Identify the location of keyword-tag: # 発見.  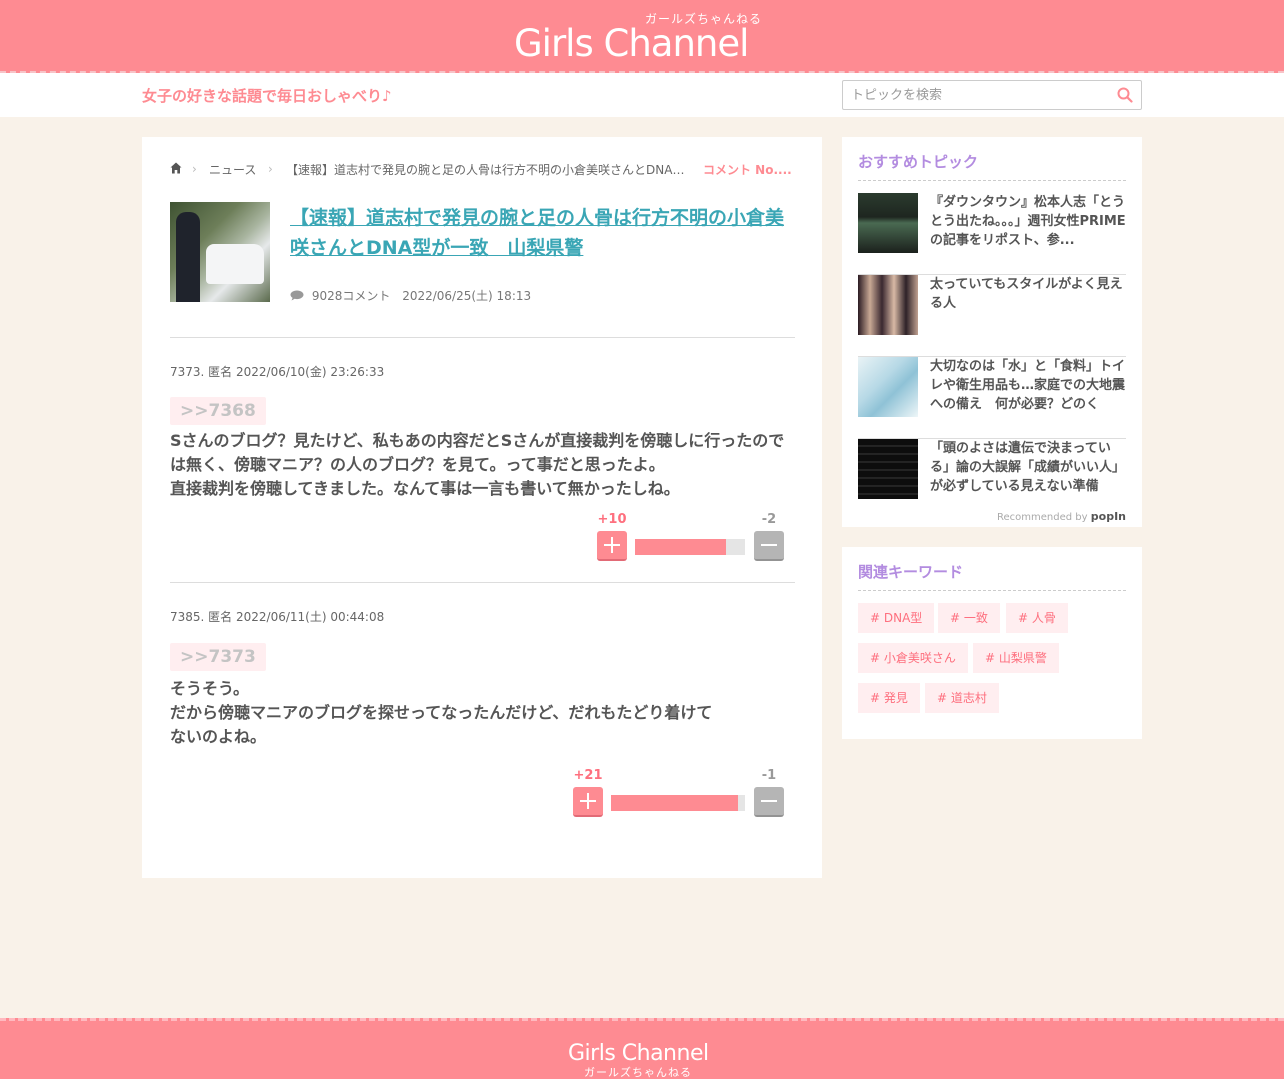
(889, 698).